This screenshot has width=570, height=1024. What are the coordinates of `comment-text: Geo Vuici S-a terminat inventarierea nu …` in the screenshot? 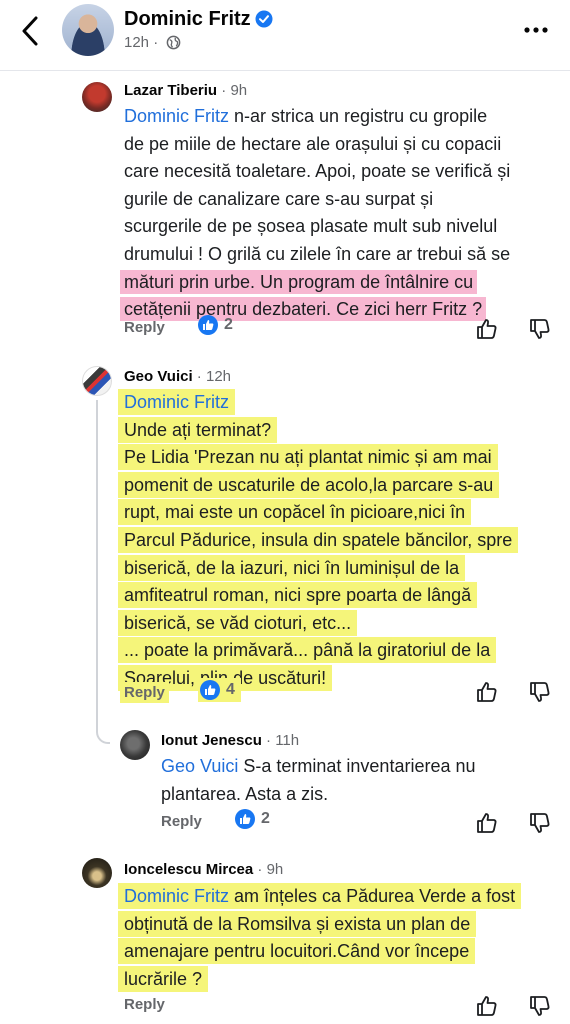 It's located at (318, 780).